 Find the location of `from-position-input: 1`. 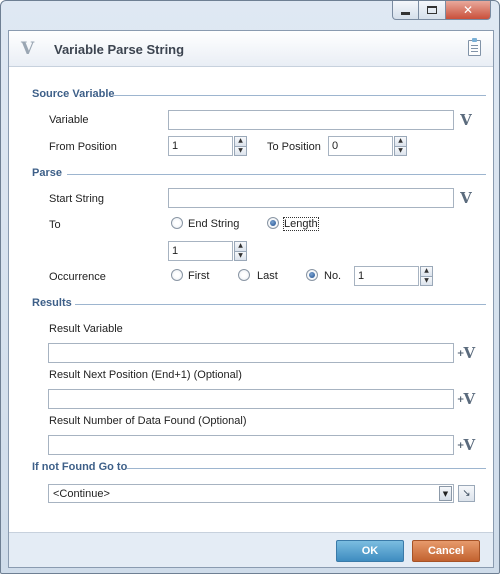

from-position-input: 1 is located at coordinates (200, 146).